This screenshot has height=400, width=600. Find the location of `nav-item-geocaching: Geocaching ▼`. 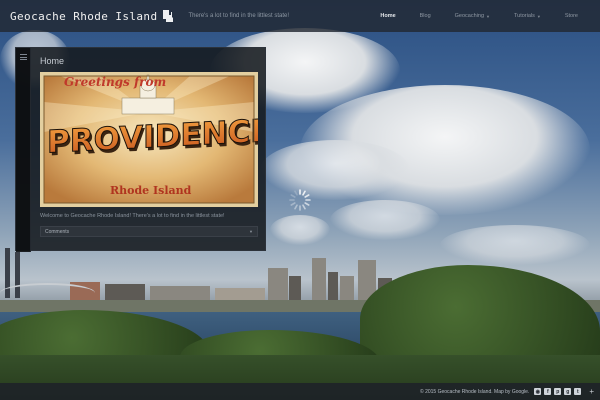

nav-item-geocaching: Geocaching ▼ is located at coordinates (472, 16).